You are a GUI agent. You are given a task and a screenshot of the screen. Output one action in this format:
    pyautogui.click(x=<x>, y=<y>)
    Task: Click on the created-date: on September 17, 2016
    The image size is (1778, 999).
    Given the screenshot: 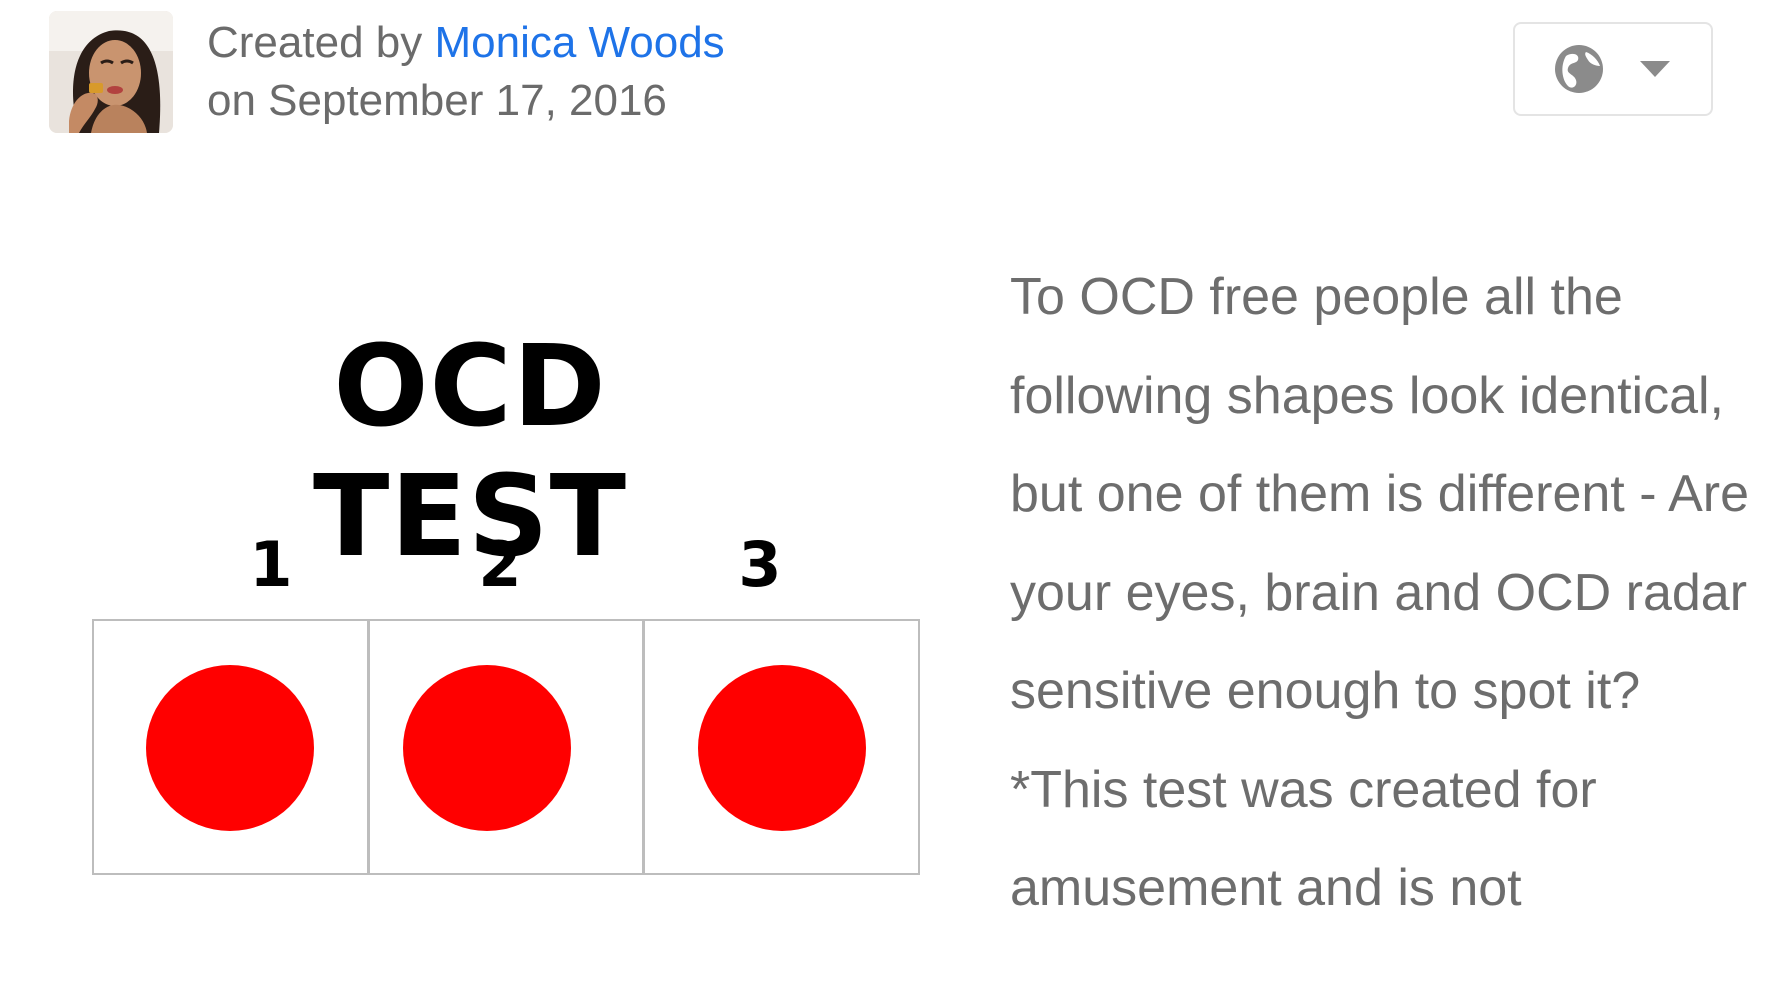 What is the action you would take?
    pyautogui.click(x=437, y=100)
    